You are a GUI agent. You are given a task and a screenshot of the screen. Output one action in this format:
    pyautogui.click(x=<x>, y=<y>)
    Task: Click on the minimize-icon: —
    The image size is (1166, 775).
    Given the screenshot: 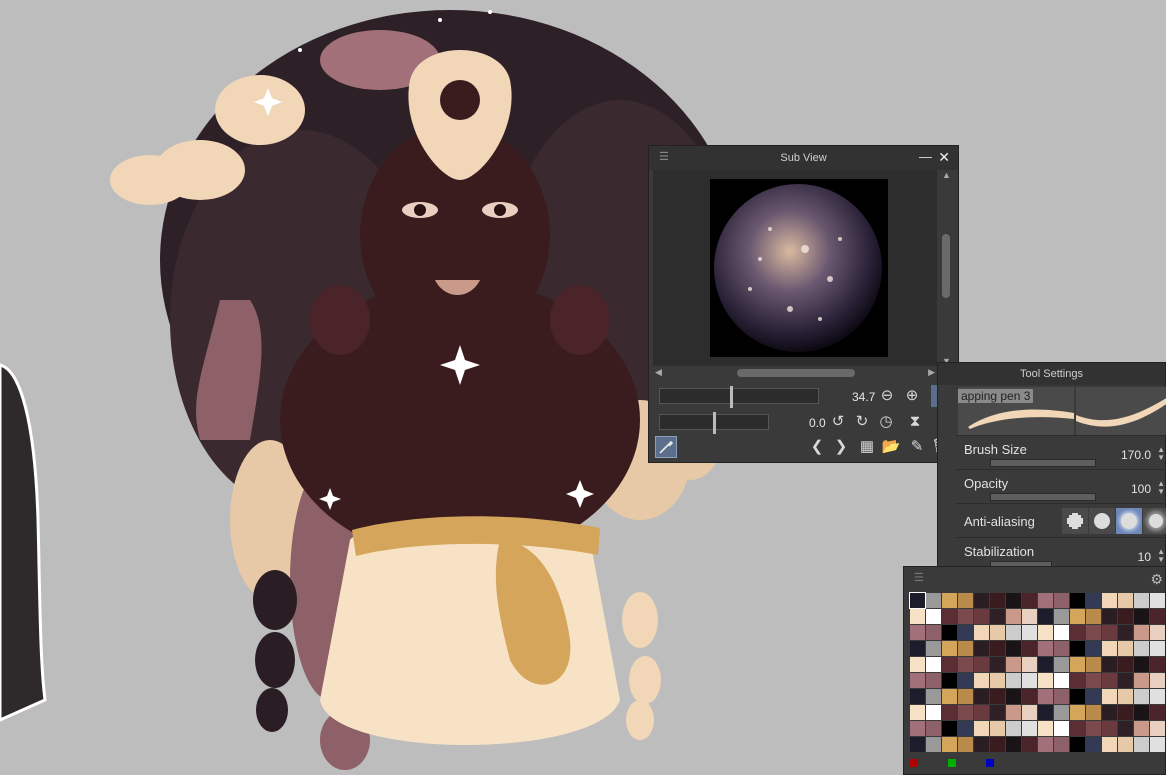 What is the action you would take?
    pyautogui.click(x=925, y=156)
    